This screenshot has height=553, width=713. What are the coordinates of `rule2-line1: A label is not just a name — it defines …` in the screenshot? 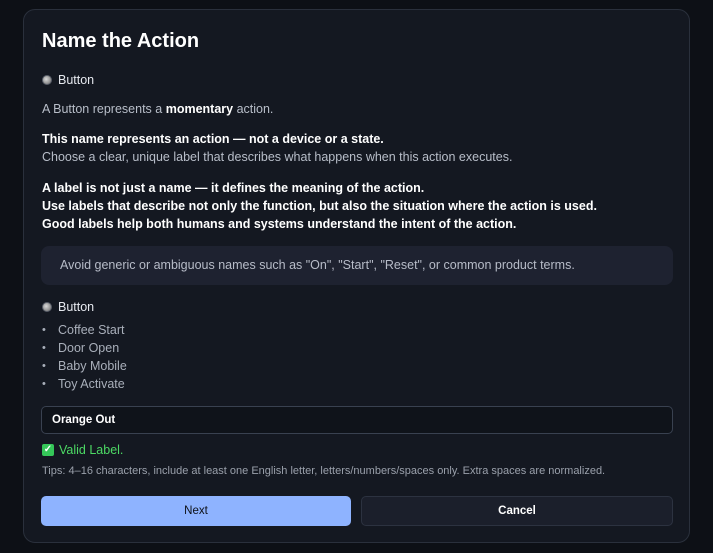 It's located at (233, 188).